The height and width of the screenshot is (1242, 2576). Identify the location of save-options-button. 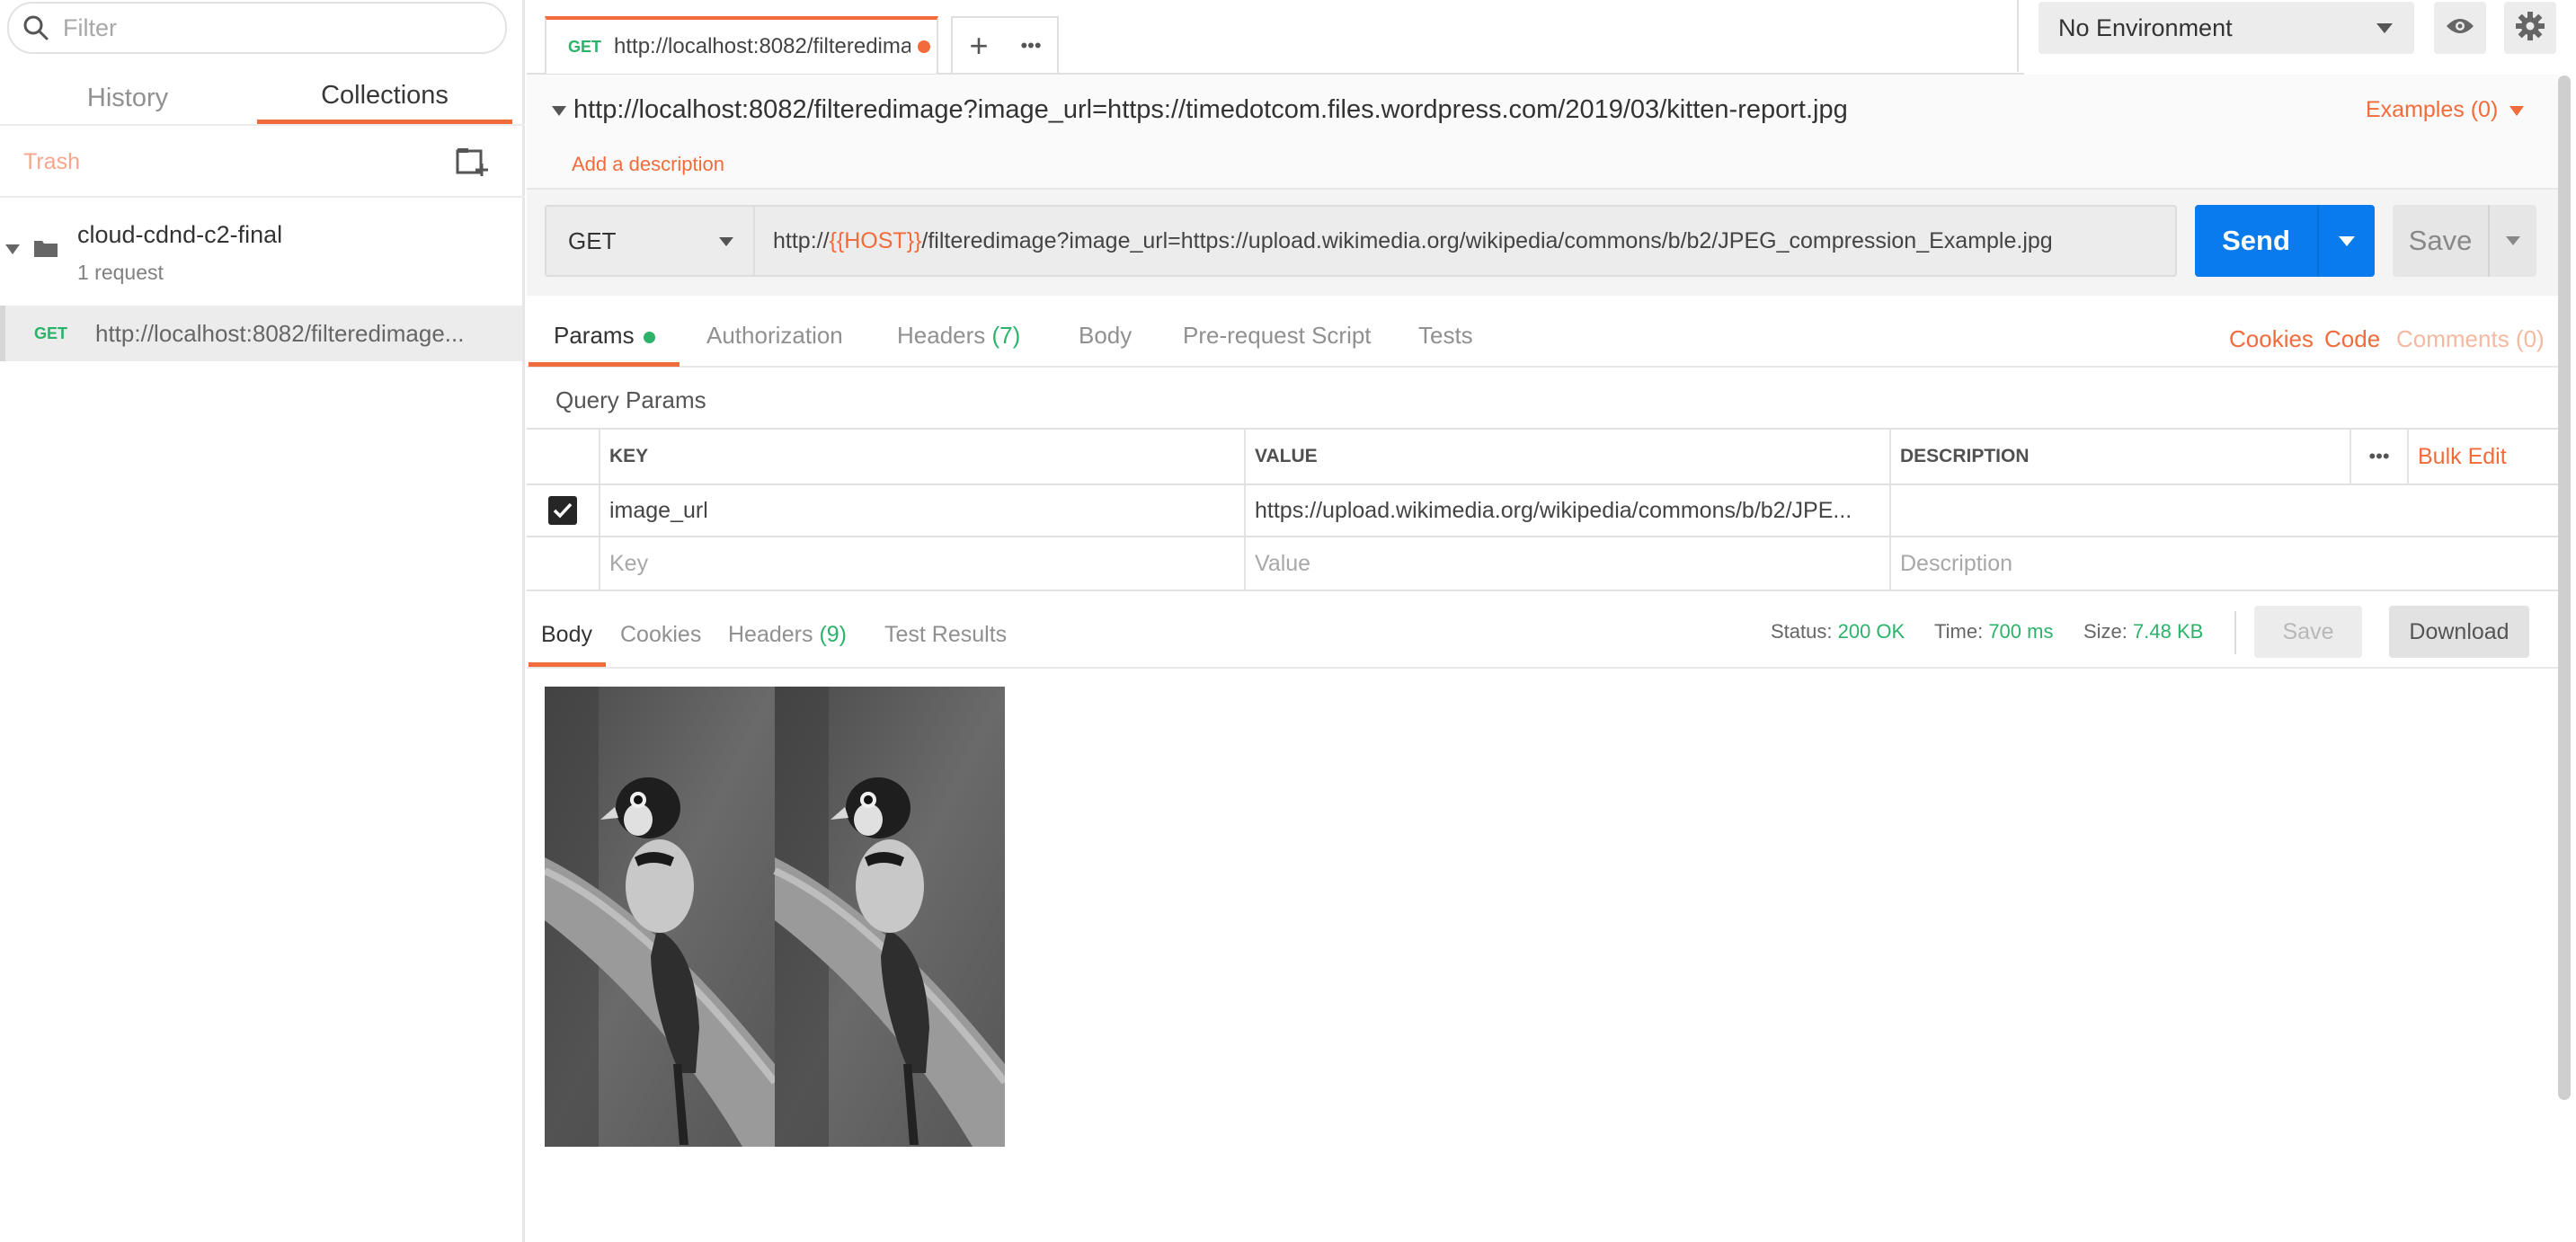
(2513, 241).